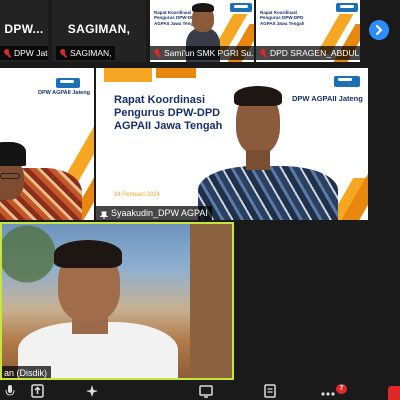 The width and height of the screenshot is (400, 400). I want to click on participant-label: SAGIMAN,, so click(85, 53).